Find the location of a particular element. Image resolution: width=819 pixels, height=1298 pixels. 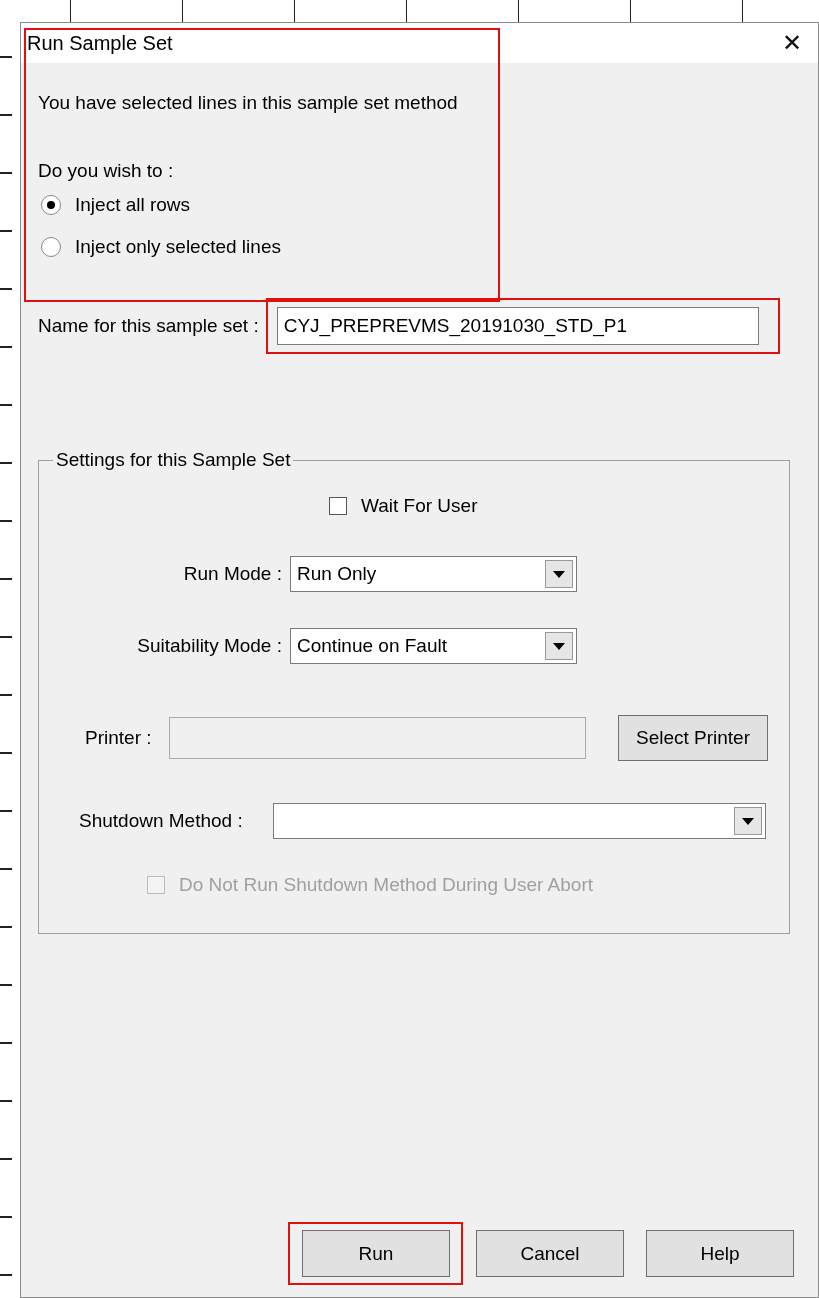

printer-label: Printer : is located at coordinates (119, 738).